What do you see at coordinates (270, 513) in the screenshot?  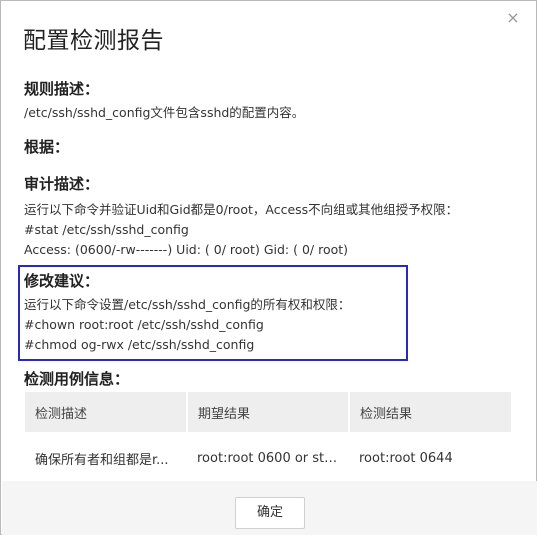 I see `ok-button: 确定` at bounding box center [270, 513].